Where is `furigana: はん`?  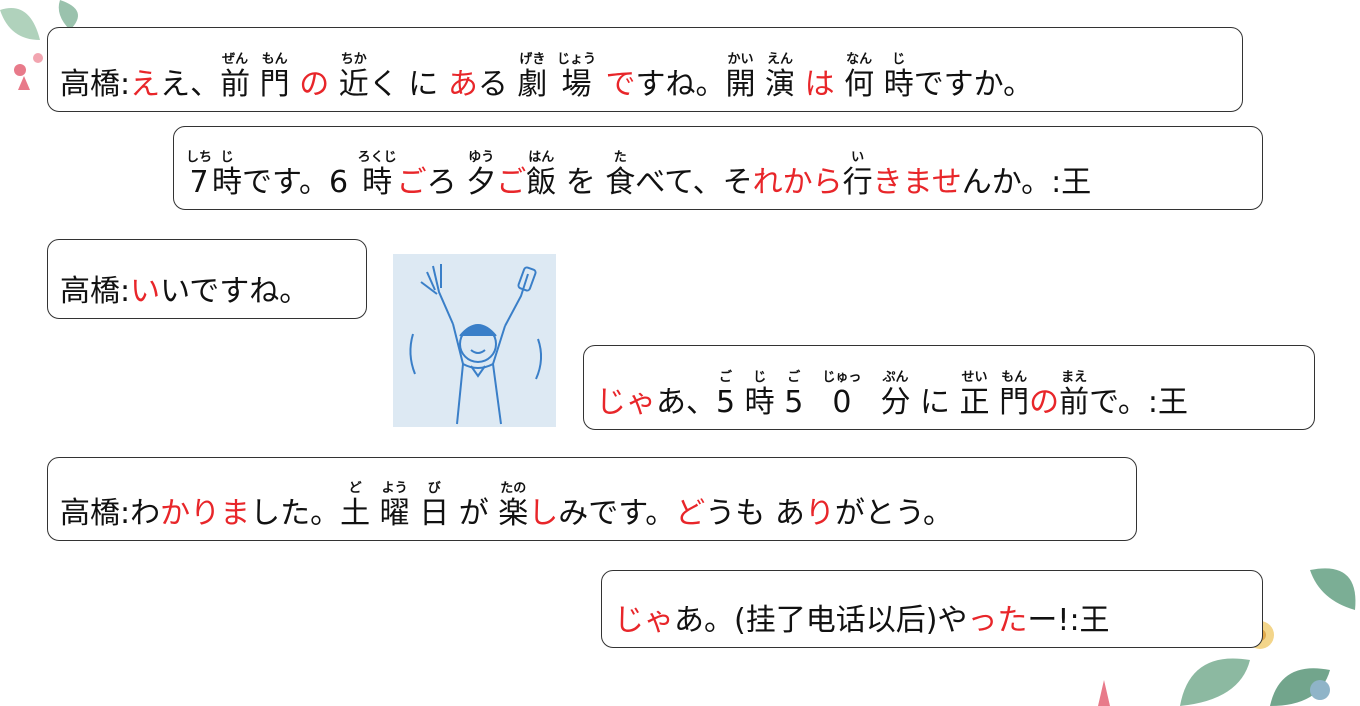
furigana: はん is located at coordinates (541, 157).